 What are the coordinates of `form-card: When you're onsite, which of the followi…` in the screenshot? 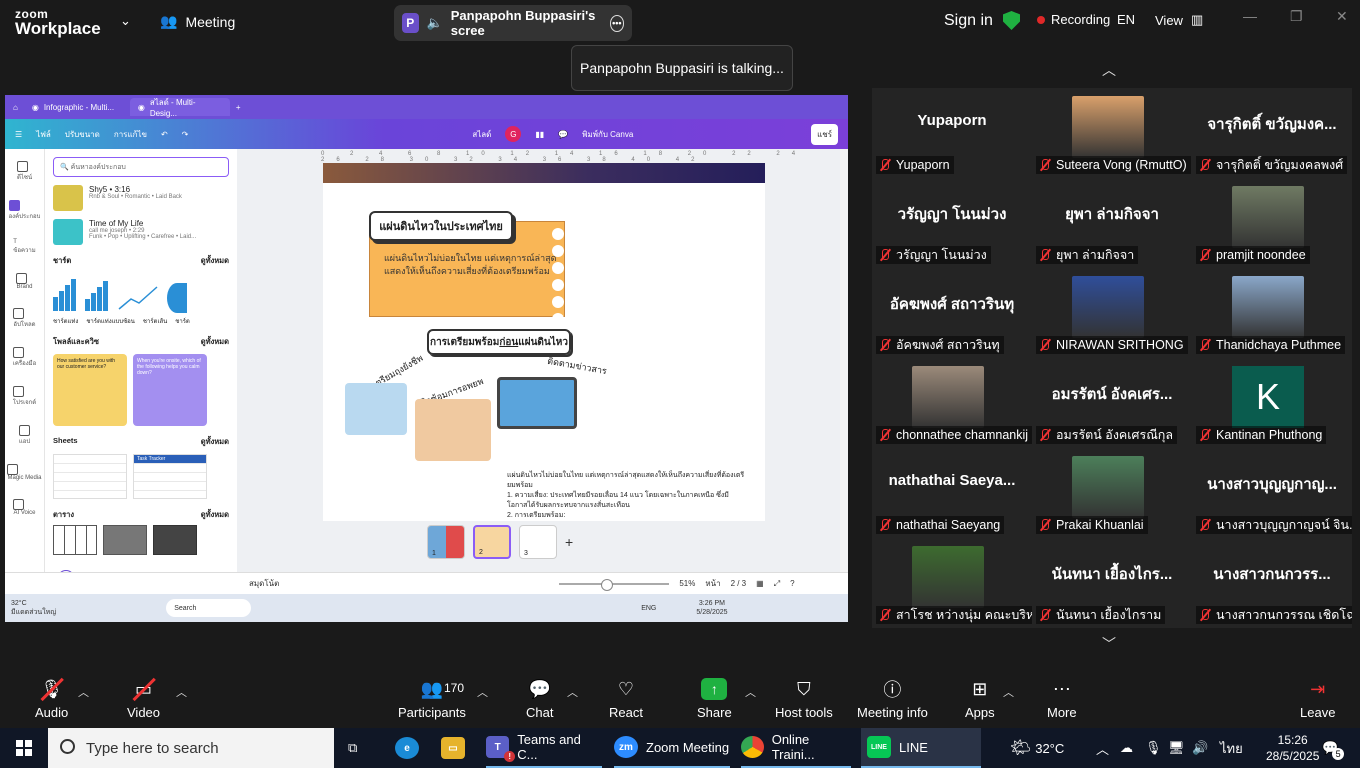 It's located at (170, 390).